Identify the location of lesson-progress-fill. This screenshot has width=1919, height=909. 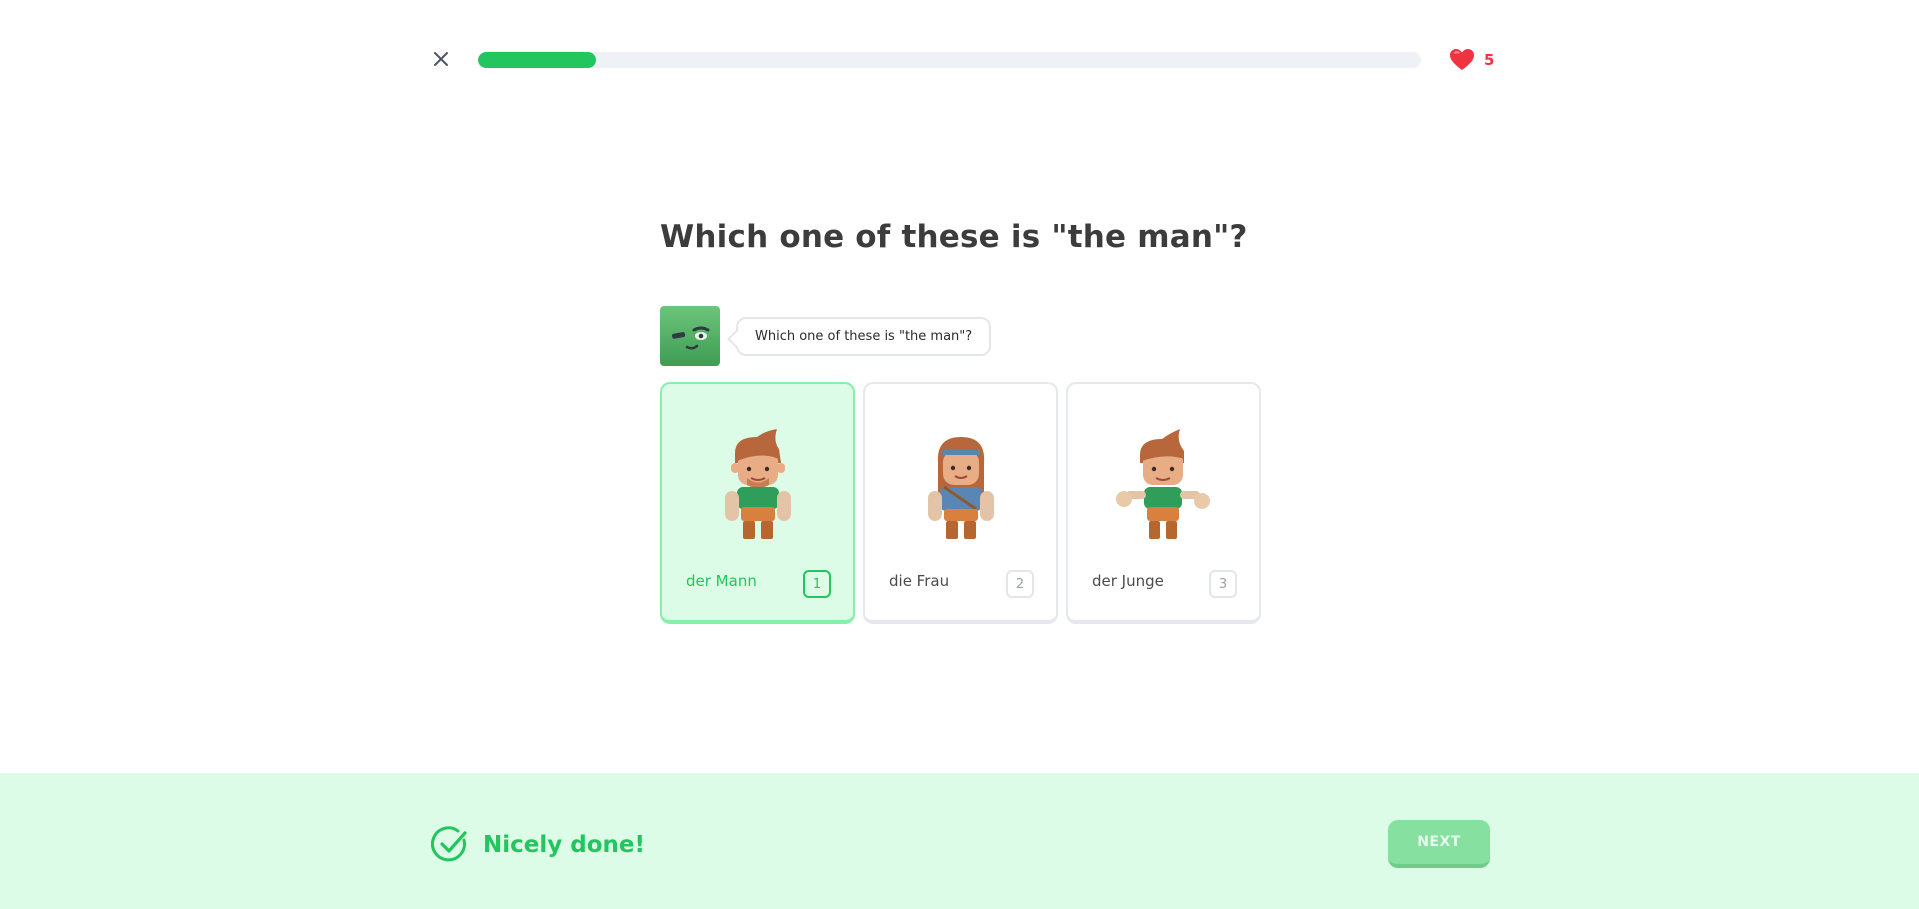
(537, 60).